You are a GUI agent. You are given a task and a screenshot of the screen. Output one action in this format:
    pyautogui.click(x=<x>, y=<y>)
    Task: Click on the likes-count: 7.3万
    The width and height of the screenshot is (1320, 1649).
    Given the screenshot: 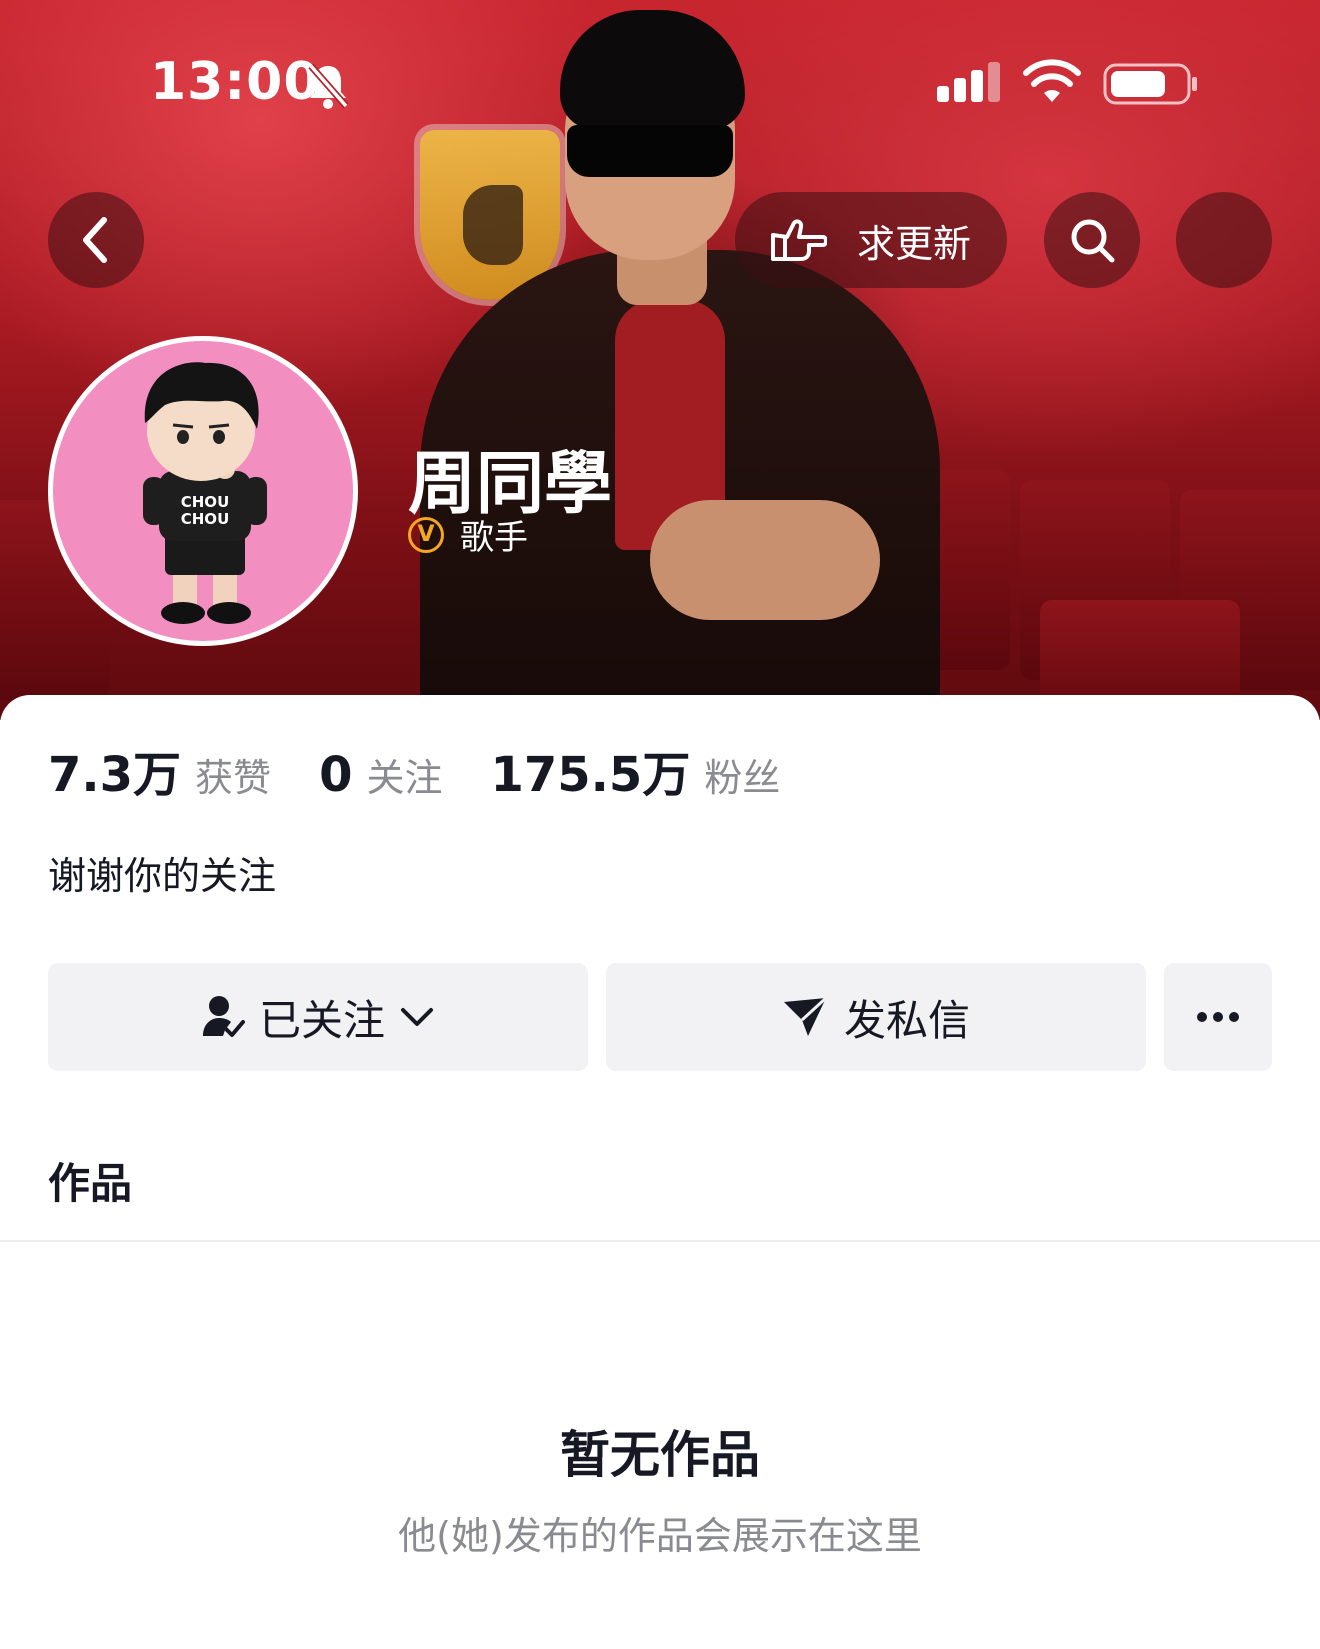 What is the action you would take?
    pyautogui.click(x=114, y=770)
    